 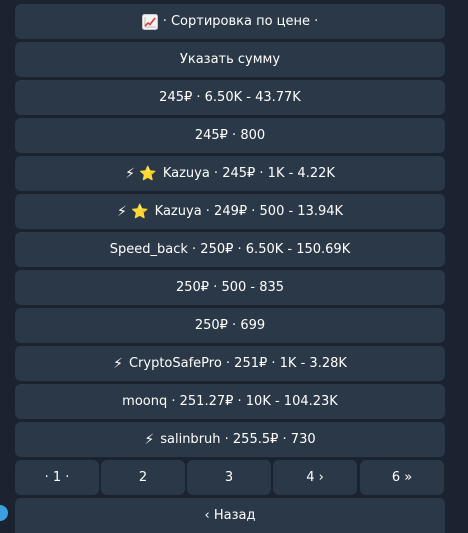 I want to click on offer-button: ⚡ ⭐ Kazuya · 245₽ · 1K - 4.22K, so click(x=230, y=173).